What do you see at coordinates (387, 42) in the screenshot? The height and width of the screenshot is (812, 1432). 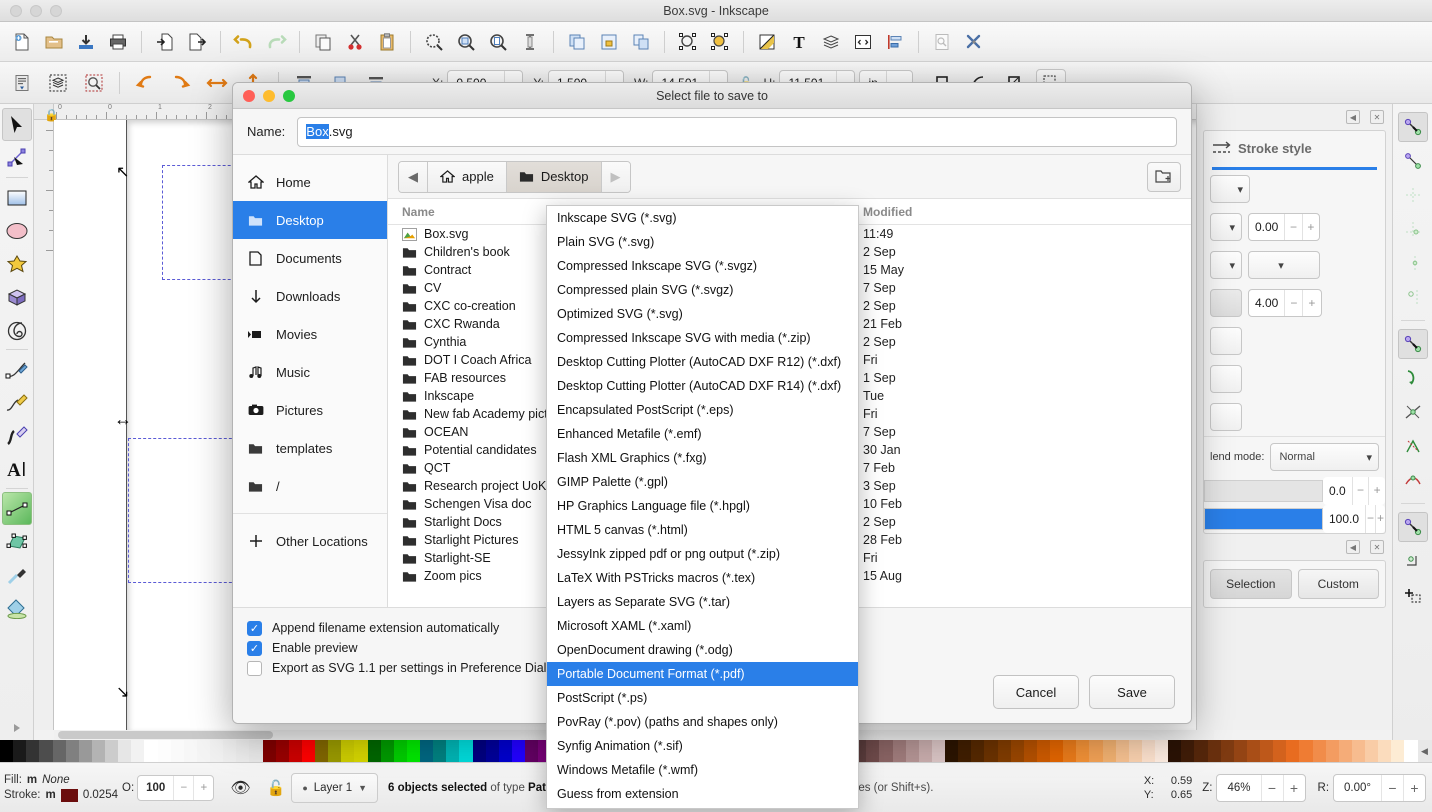 I see `paste-icon` at bounding box center [387, 42].